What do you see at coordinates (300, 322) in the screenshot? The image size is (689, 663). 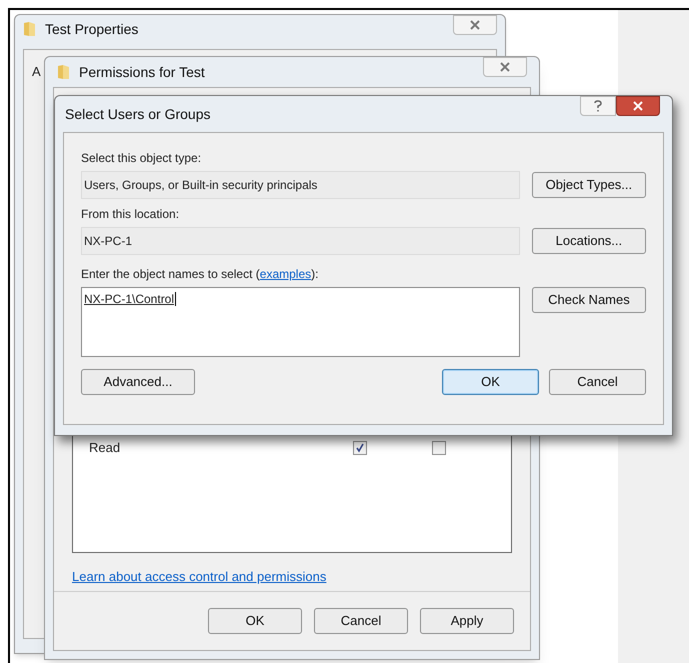 I see `object-names-field: NX-PC-1\Control` at bounding box center [300, 322].